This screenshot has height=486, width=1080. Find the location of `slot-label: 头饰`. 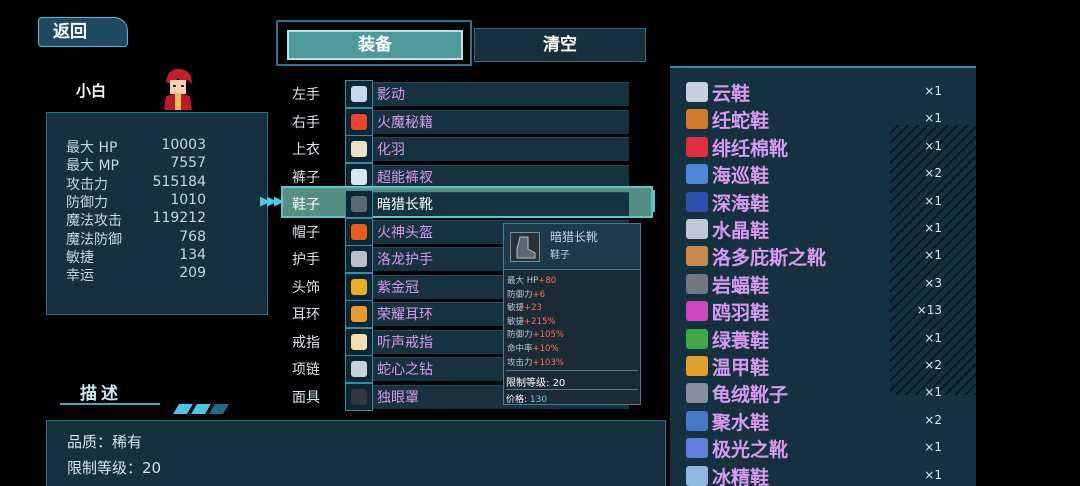

slot-label: 头饰 is located at coordinates (306, 287).